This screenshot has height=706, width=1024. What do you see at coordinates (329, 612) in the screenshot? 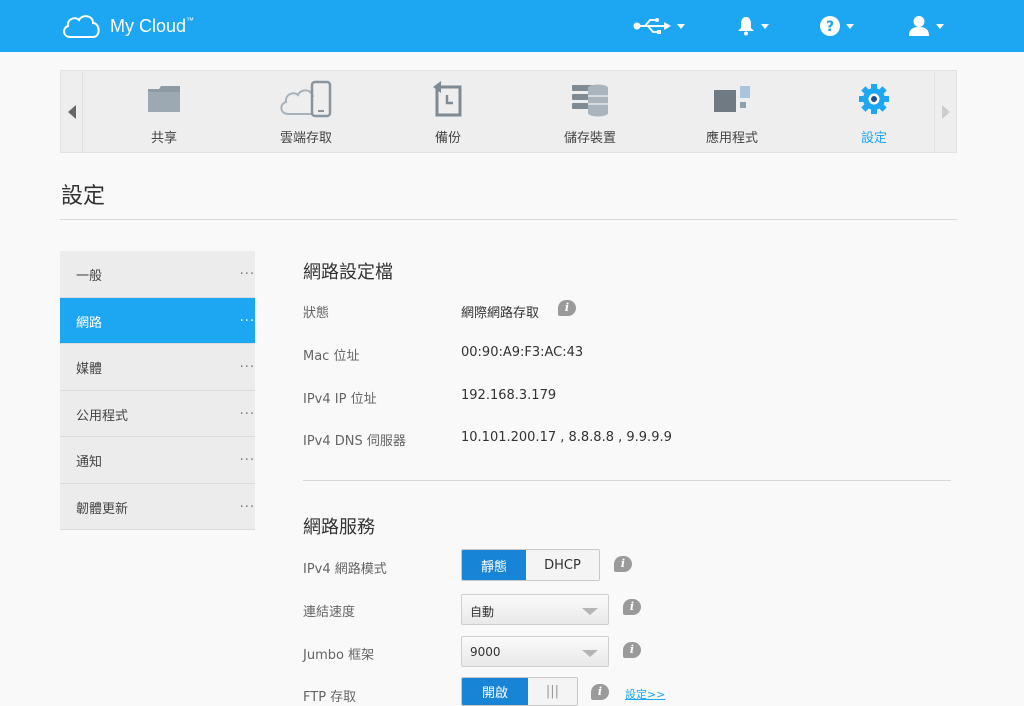
I see `link-speed-label: 連結速度` at bounding box center [329, 612].